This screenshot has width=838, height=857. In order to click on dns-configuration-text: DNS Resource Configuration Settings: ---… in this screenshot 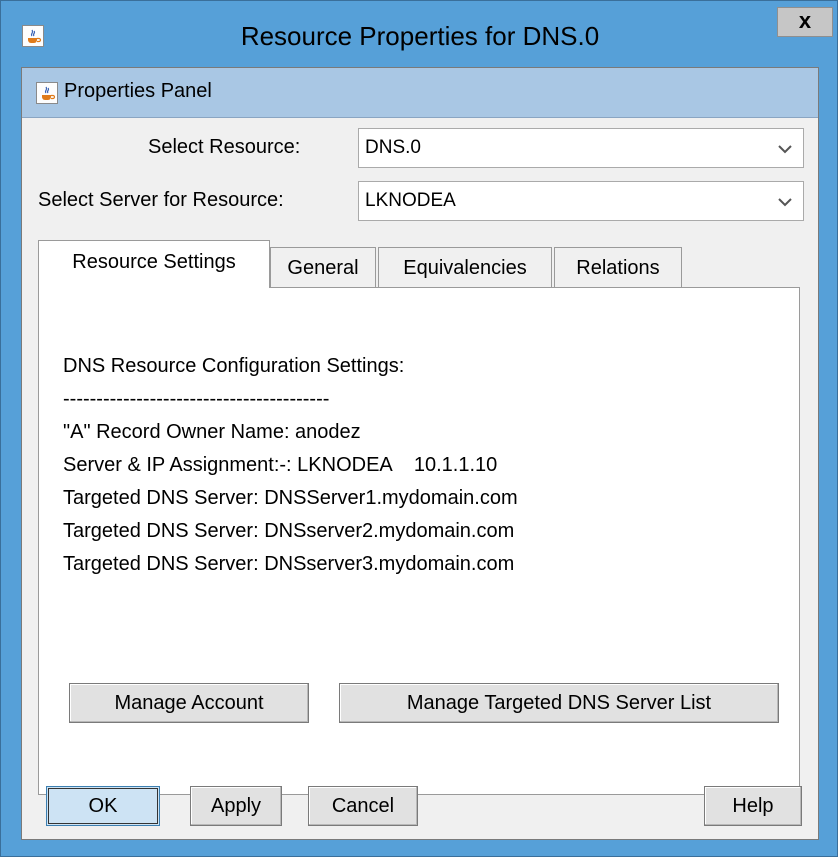, I will do `click(290, 465)`.